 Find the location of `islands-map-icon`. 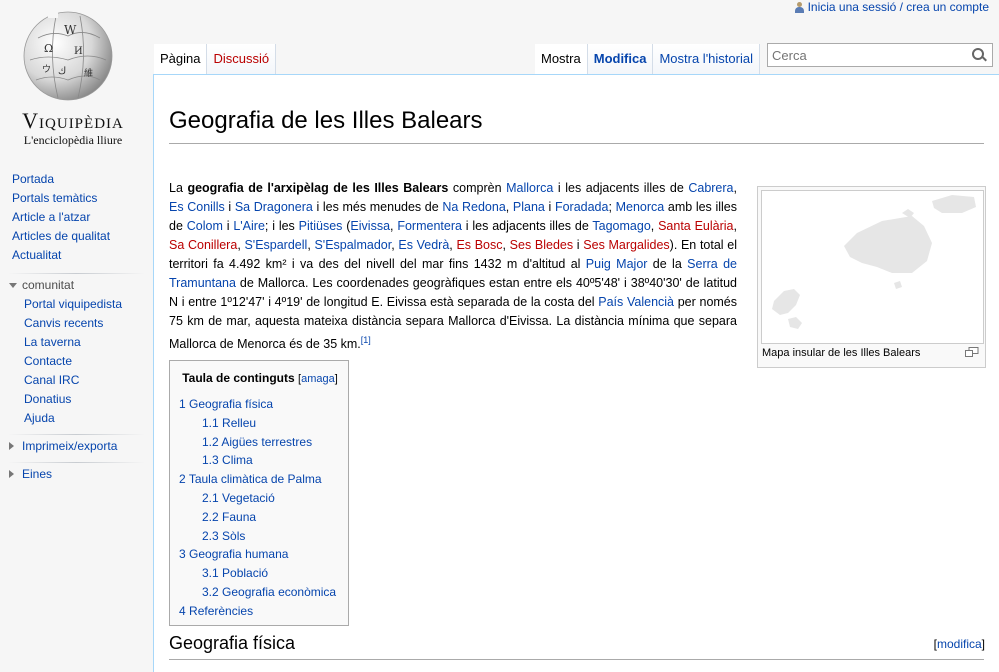

islands-map-icon is located at coordinates (874, 262).